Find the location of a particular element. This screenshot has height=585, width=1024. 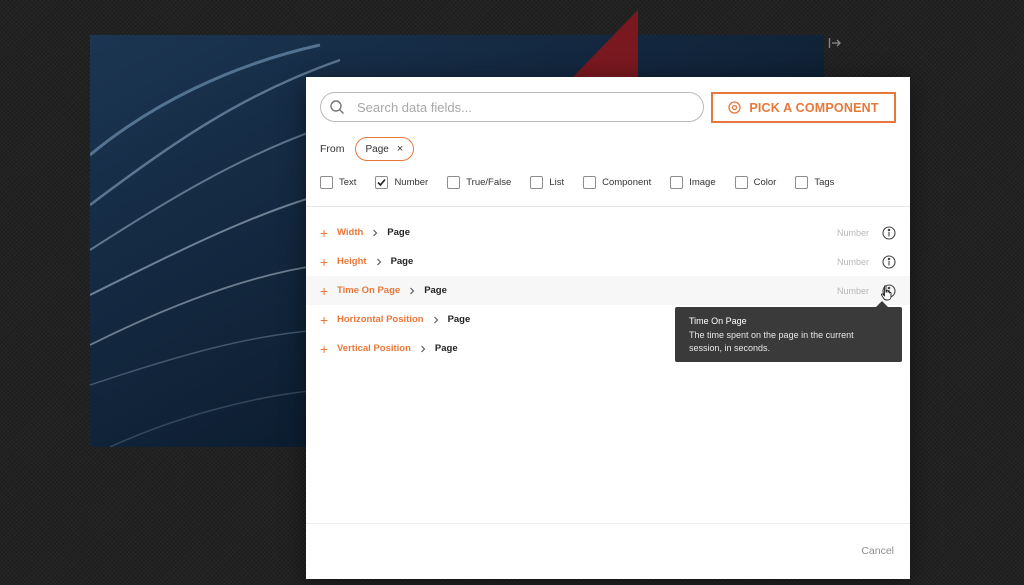

field-name-group: Horizontal Position Page is located at coordinates (403, 319).